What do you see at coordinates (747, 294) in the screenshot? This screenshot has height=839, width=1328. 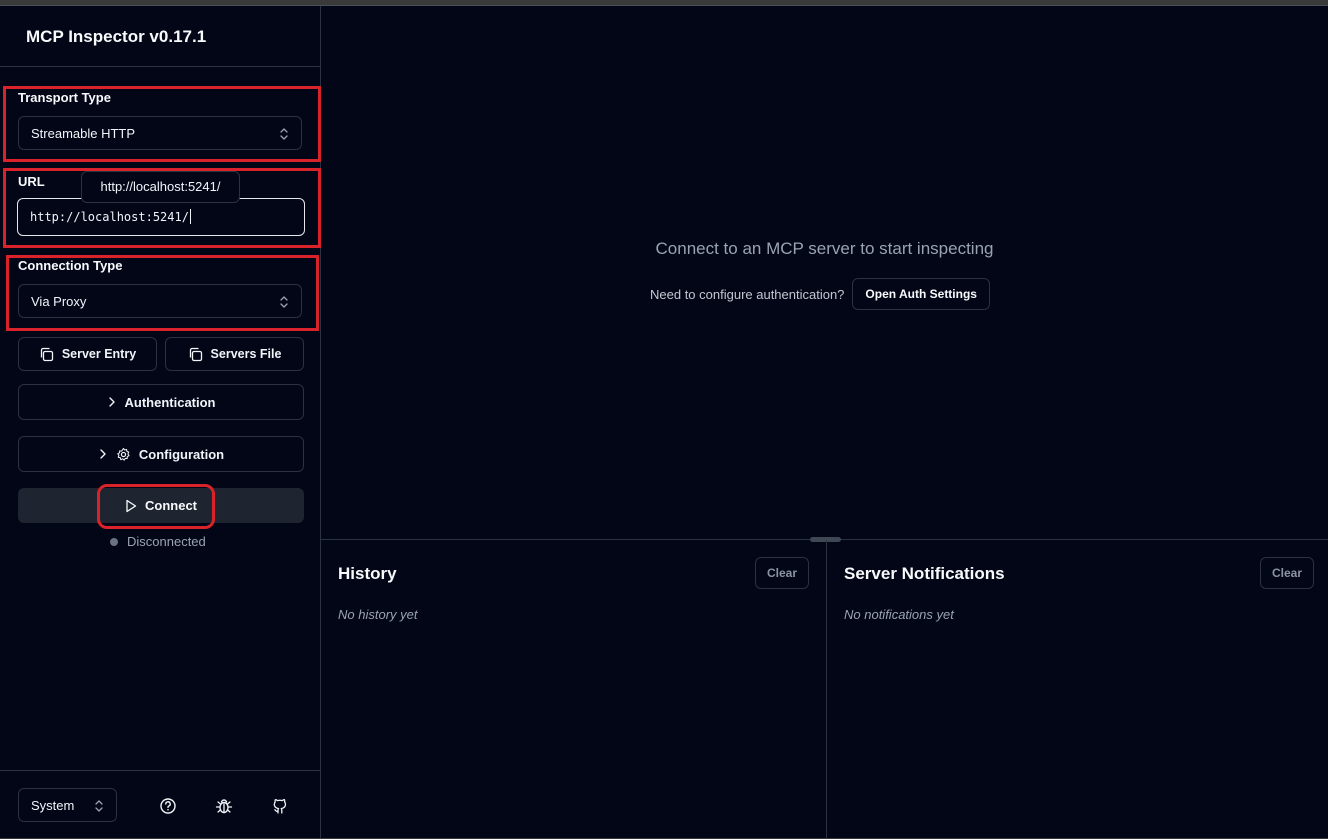 I see `auth-hint-text: Need to configure authentication?` at bounding box center [747, 294].